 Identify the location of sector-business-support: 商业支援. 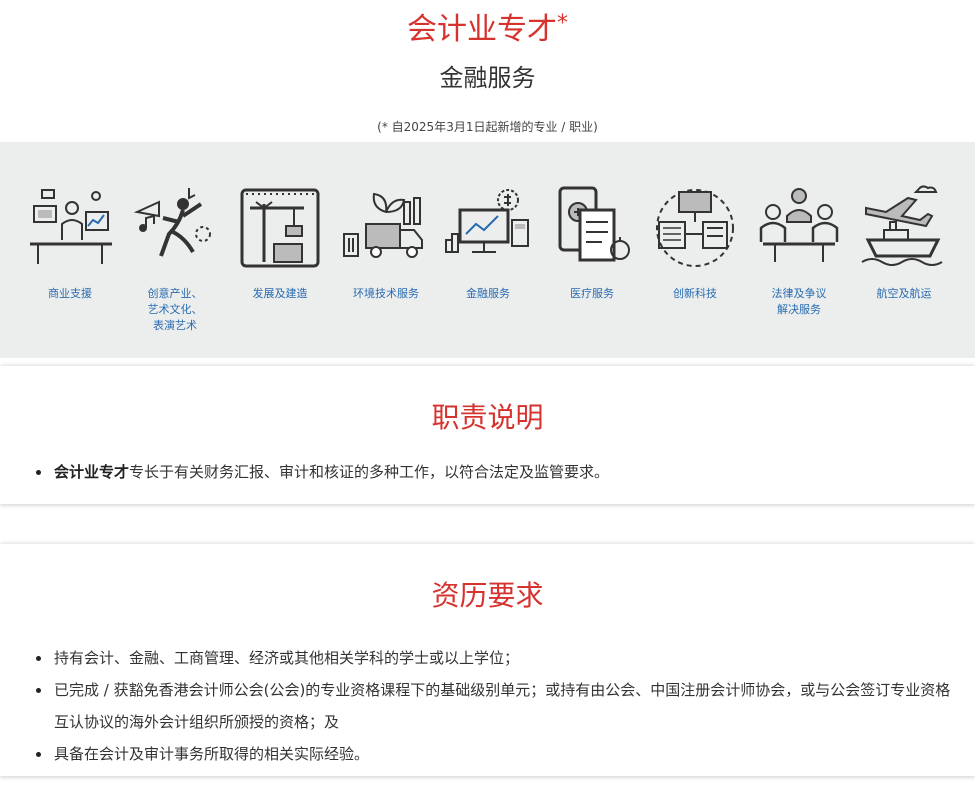
(70, 242).